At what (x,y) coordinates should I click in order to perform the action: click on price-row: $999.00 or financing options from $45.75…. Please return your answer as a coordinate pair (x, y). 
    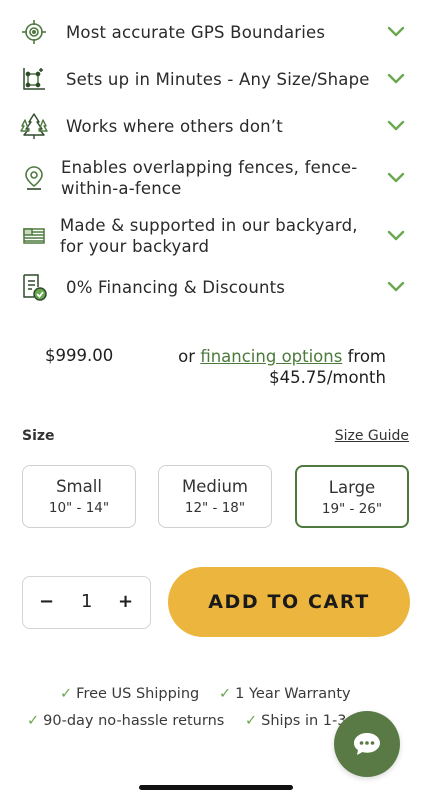
    Looking at the image, I should click on (215, 366).